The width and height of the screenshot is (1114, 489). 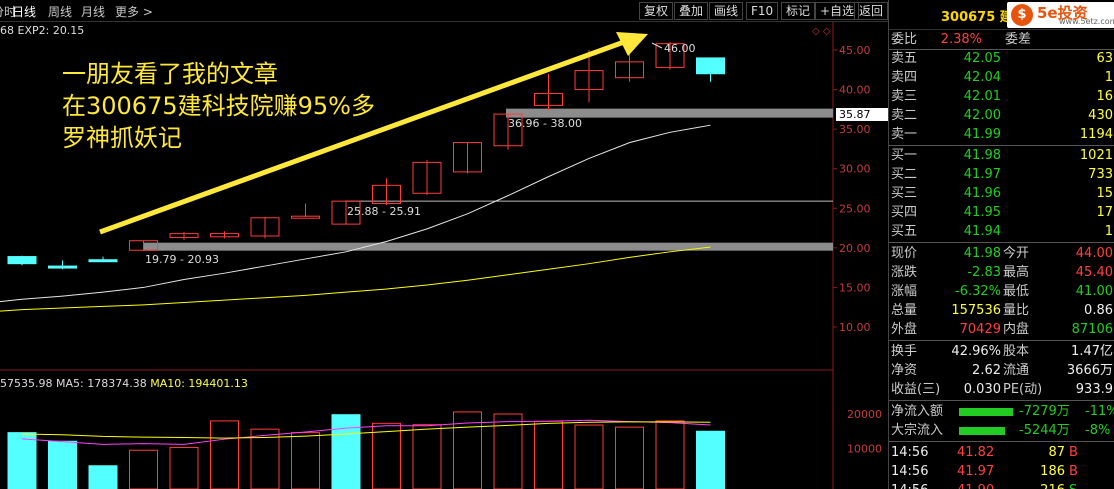 What do you see at coordinates (976, 452) in the screenshot?
I see `tick-price: 41.82` at bounding box center [976, 452].